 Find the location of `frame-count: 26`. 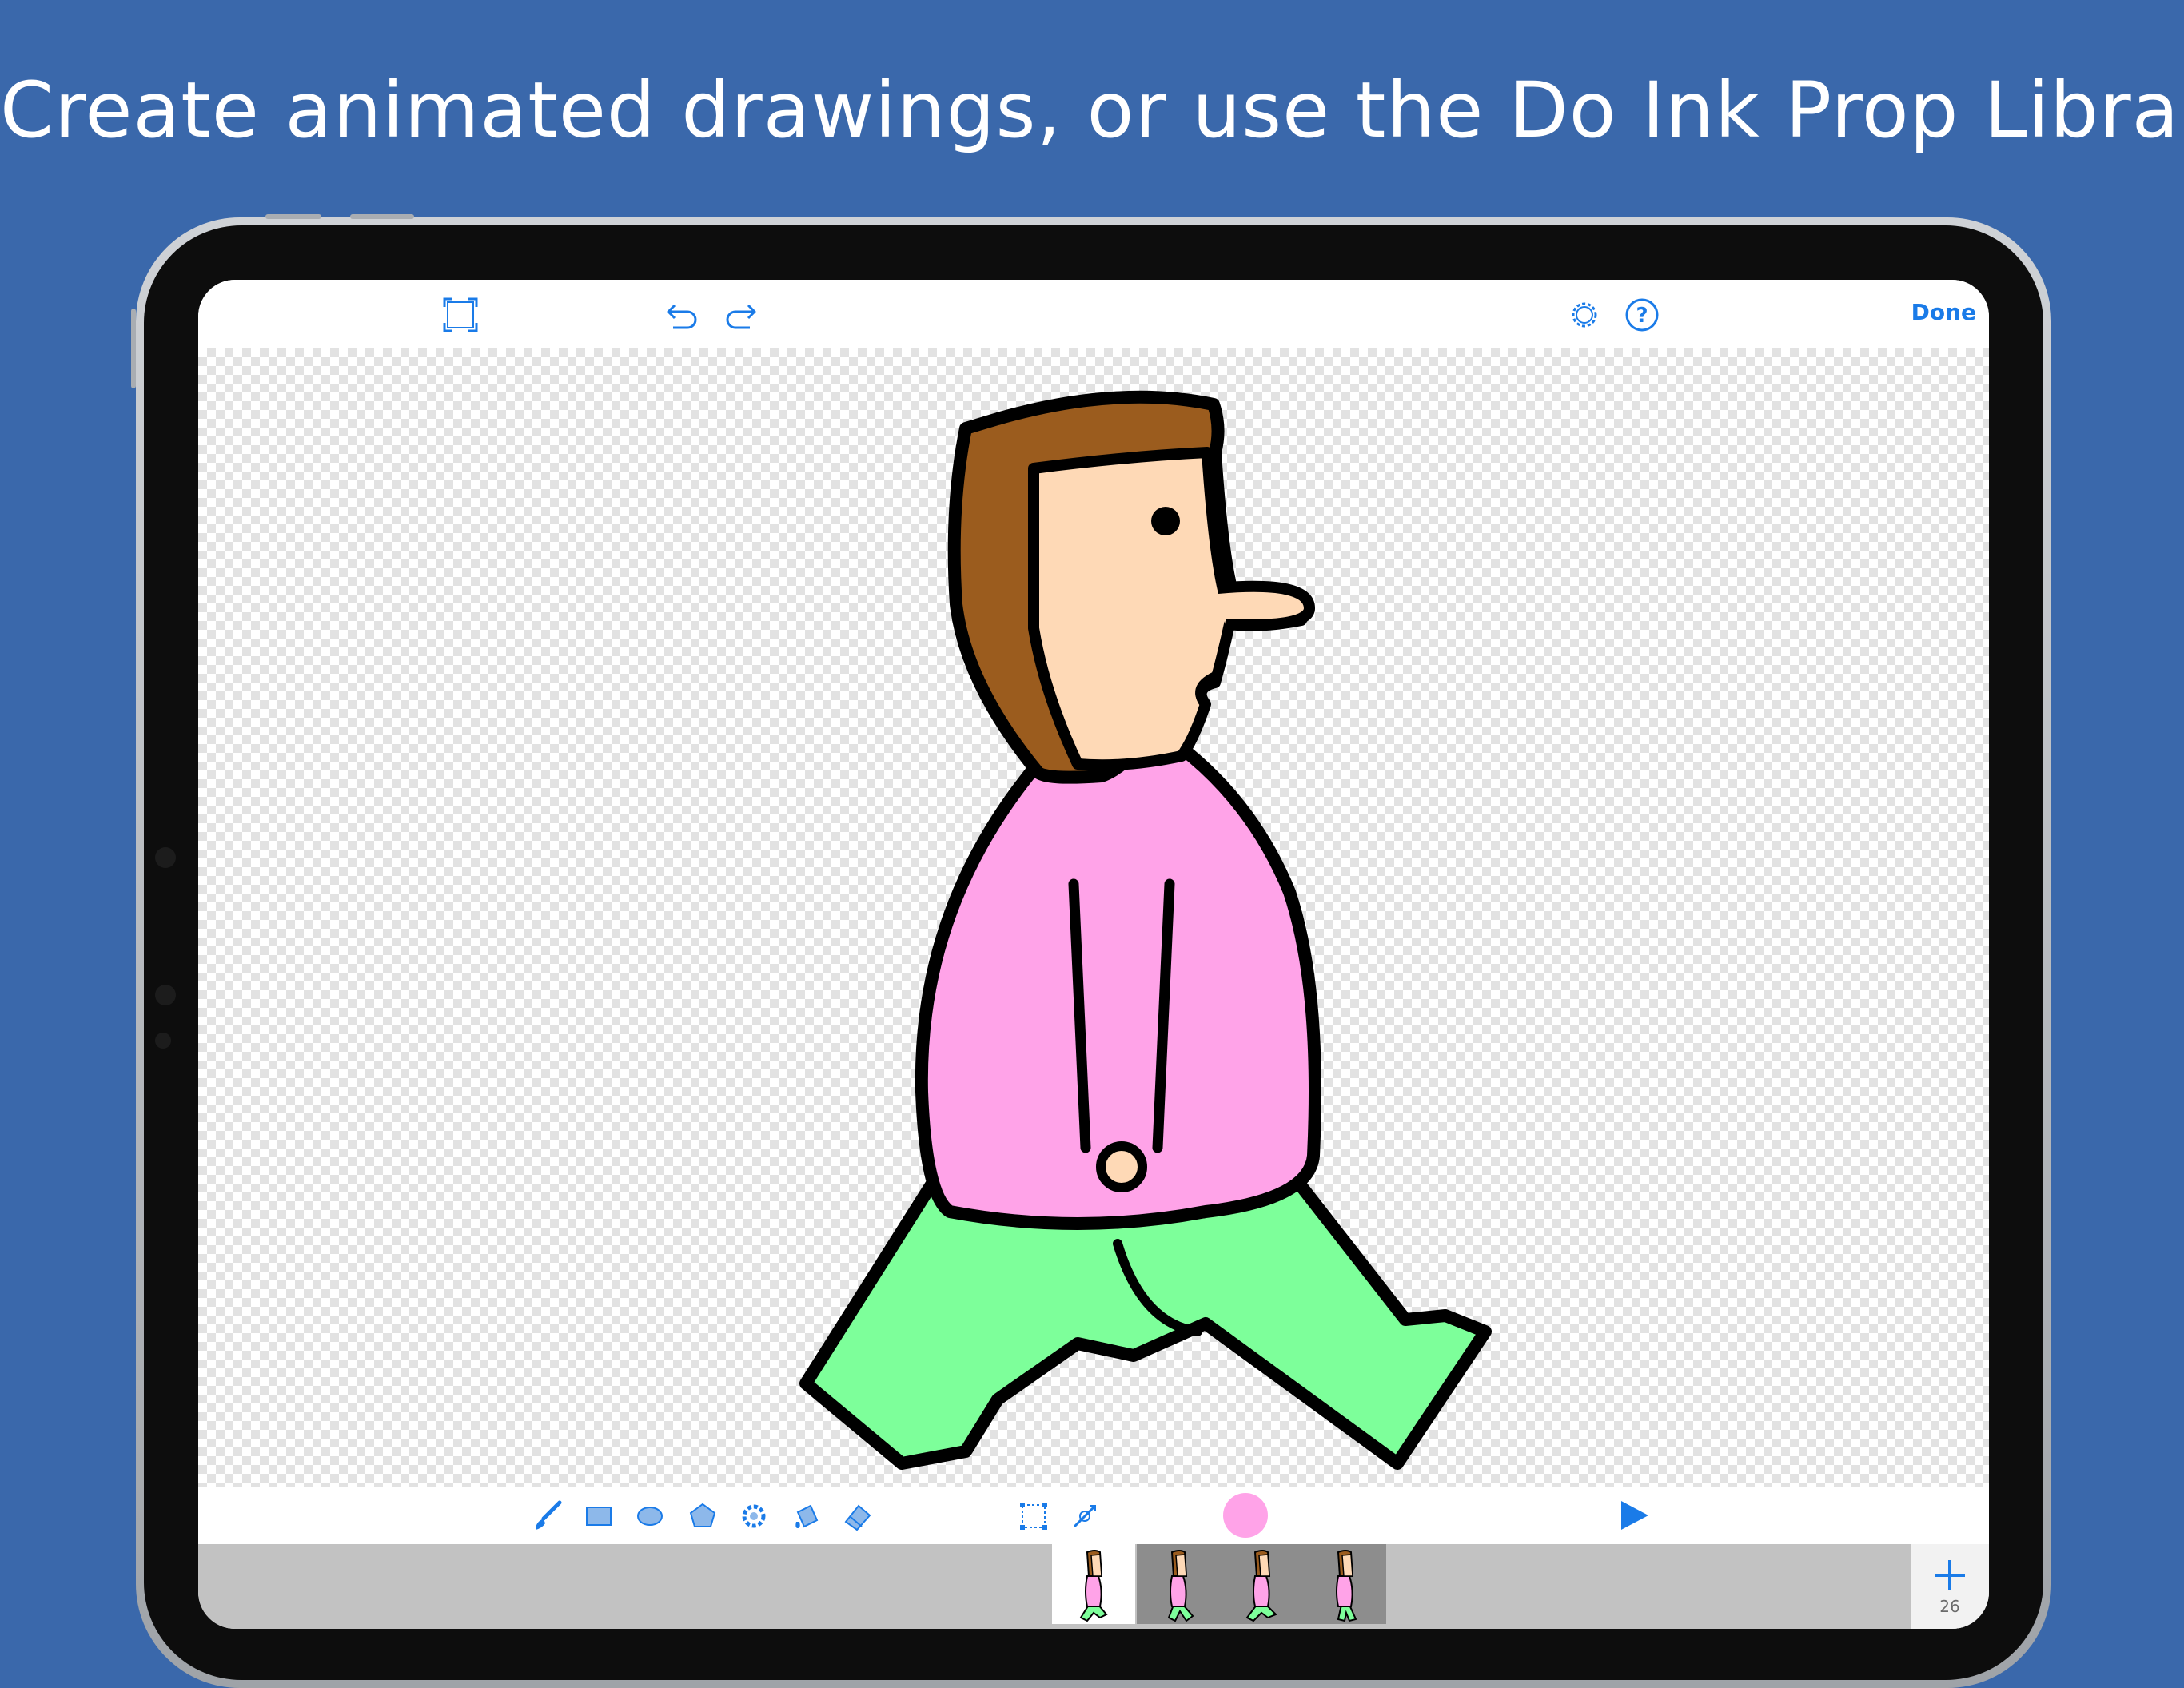

frame-count: 26 is located at coordinates (1949, 1606).